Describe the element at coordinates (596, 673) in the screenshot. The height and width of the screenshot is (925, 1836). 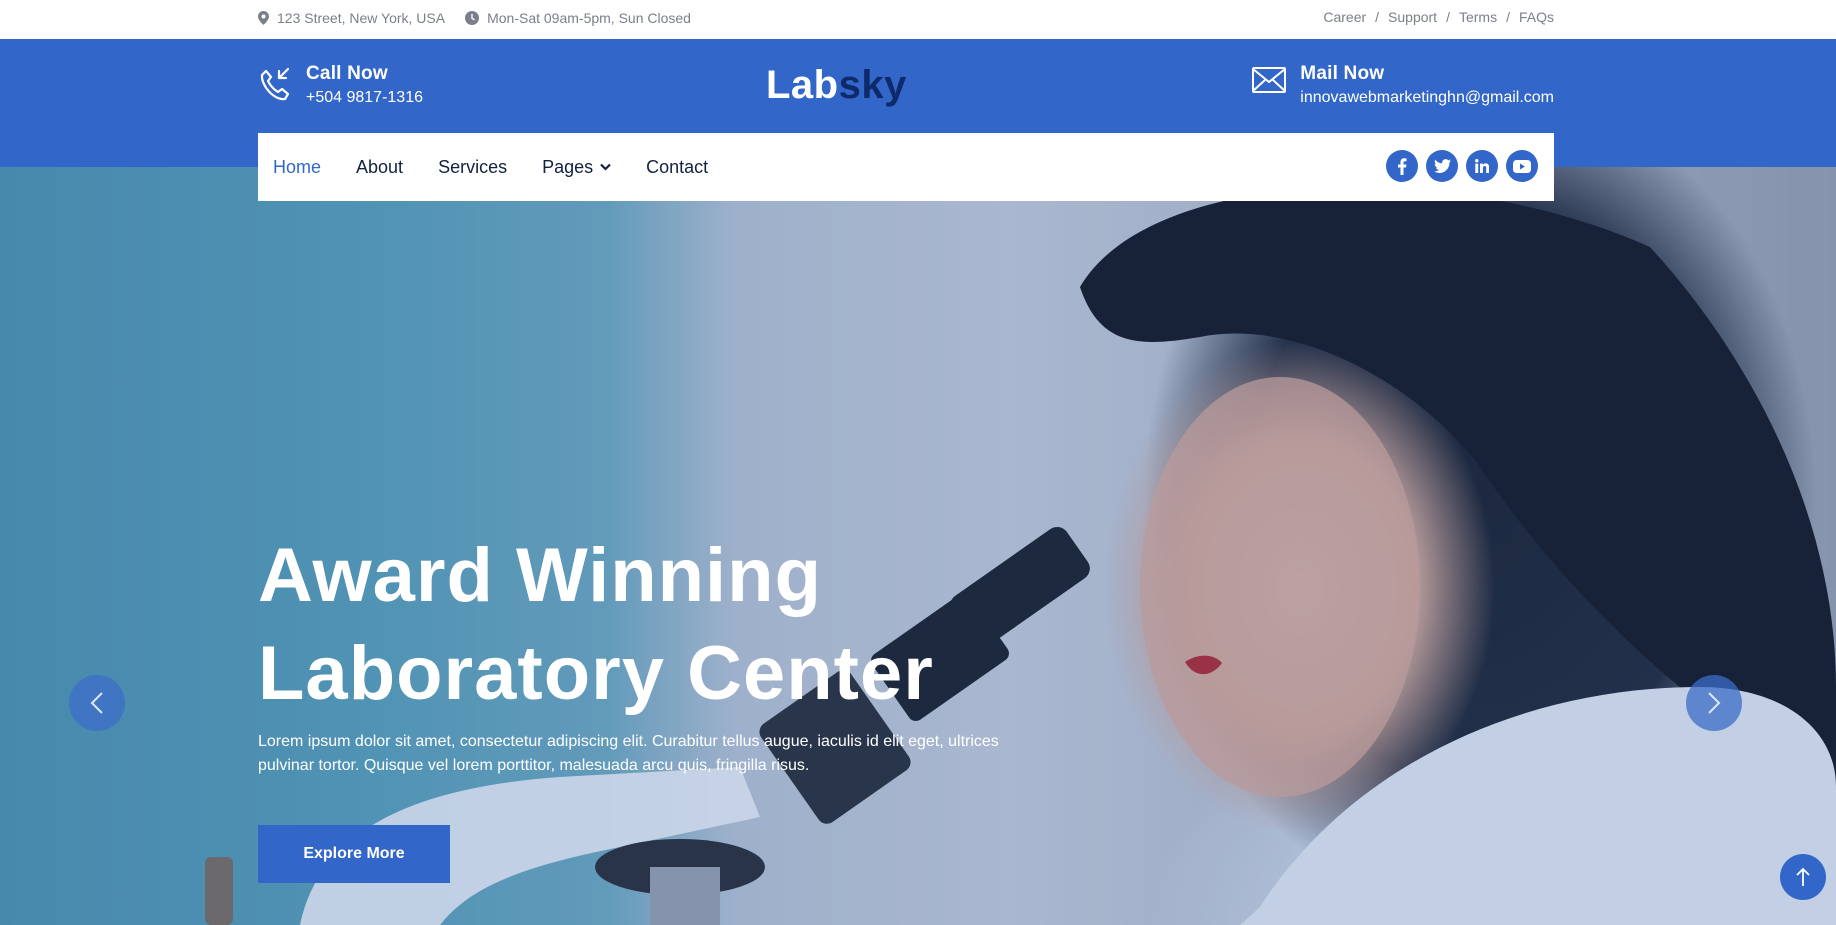
I see `hero-title-line2: Laboratory Center` at that location.